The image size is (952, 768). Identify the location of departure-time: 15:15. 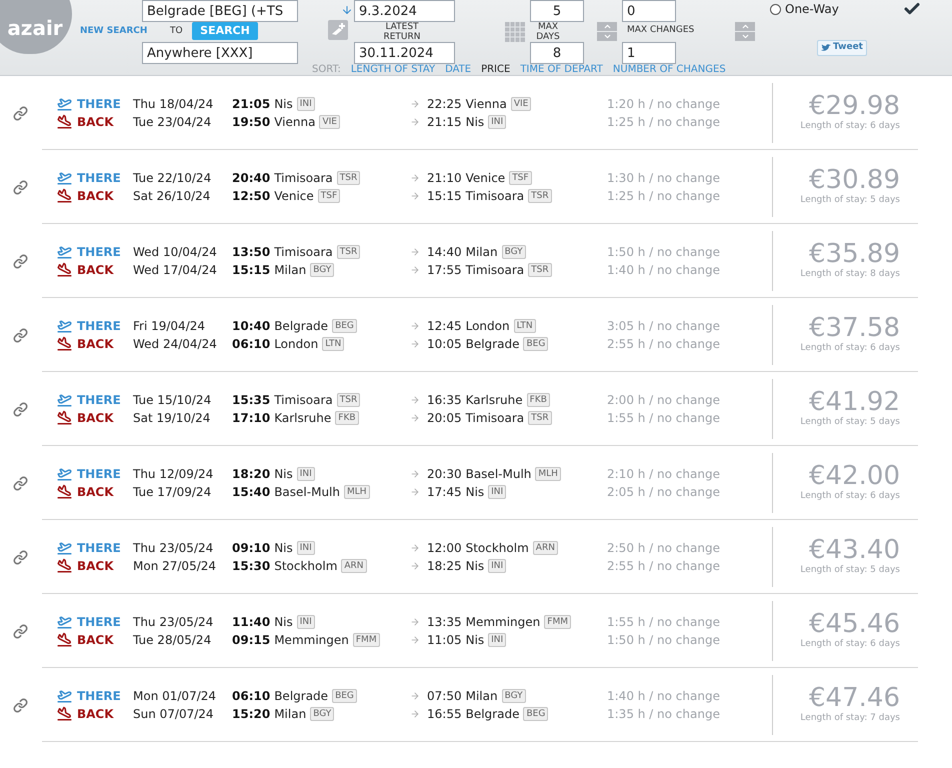
(251, 270).